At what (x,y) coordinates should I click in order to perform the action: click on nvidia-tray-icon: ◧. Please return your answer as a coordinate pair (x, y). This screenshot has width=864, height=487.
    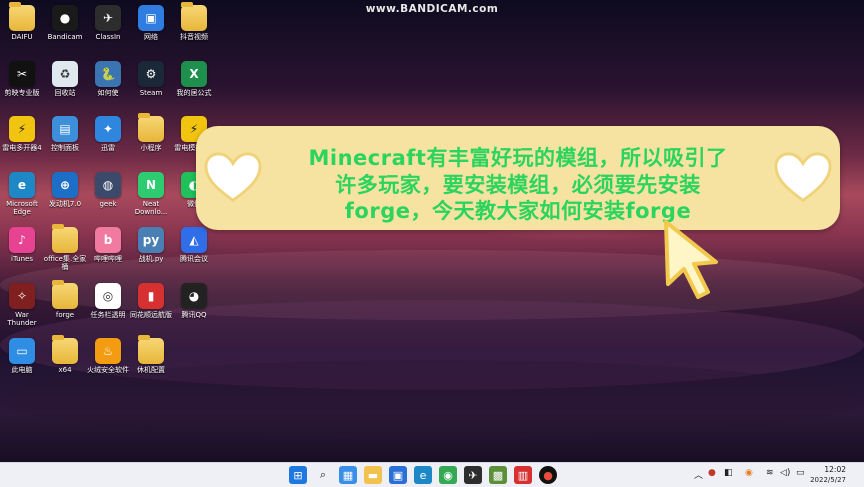
    Looking at the image, I should click on (728, 473).